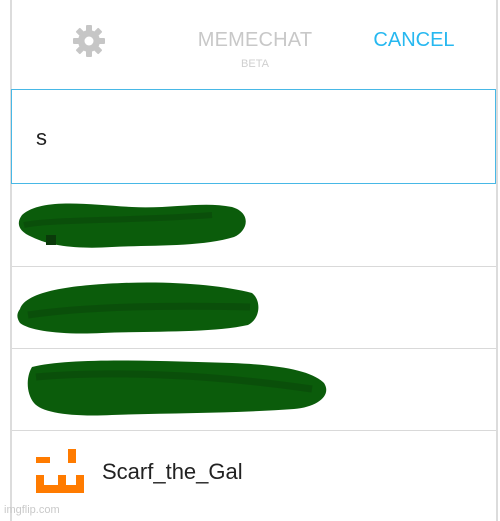 The height and width of the screenshot is (521, 500). I want to click on beta-label: BETA, so click(255, 64).